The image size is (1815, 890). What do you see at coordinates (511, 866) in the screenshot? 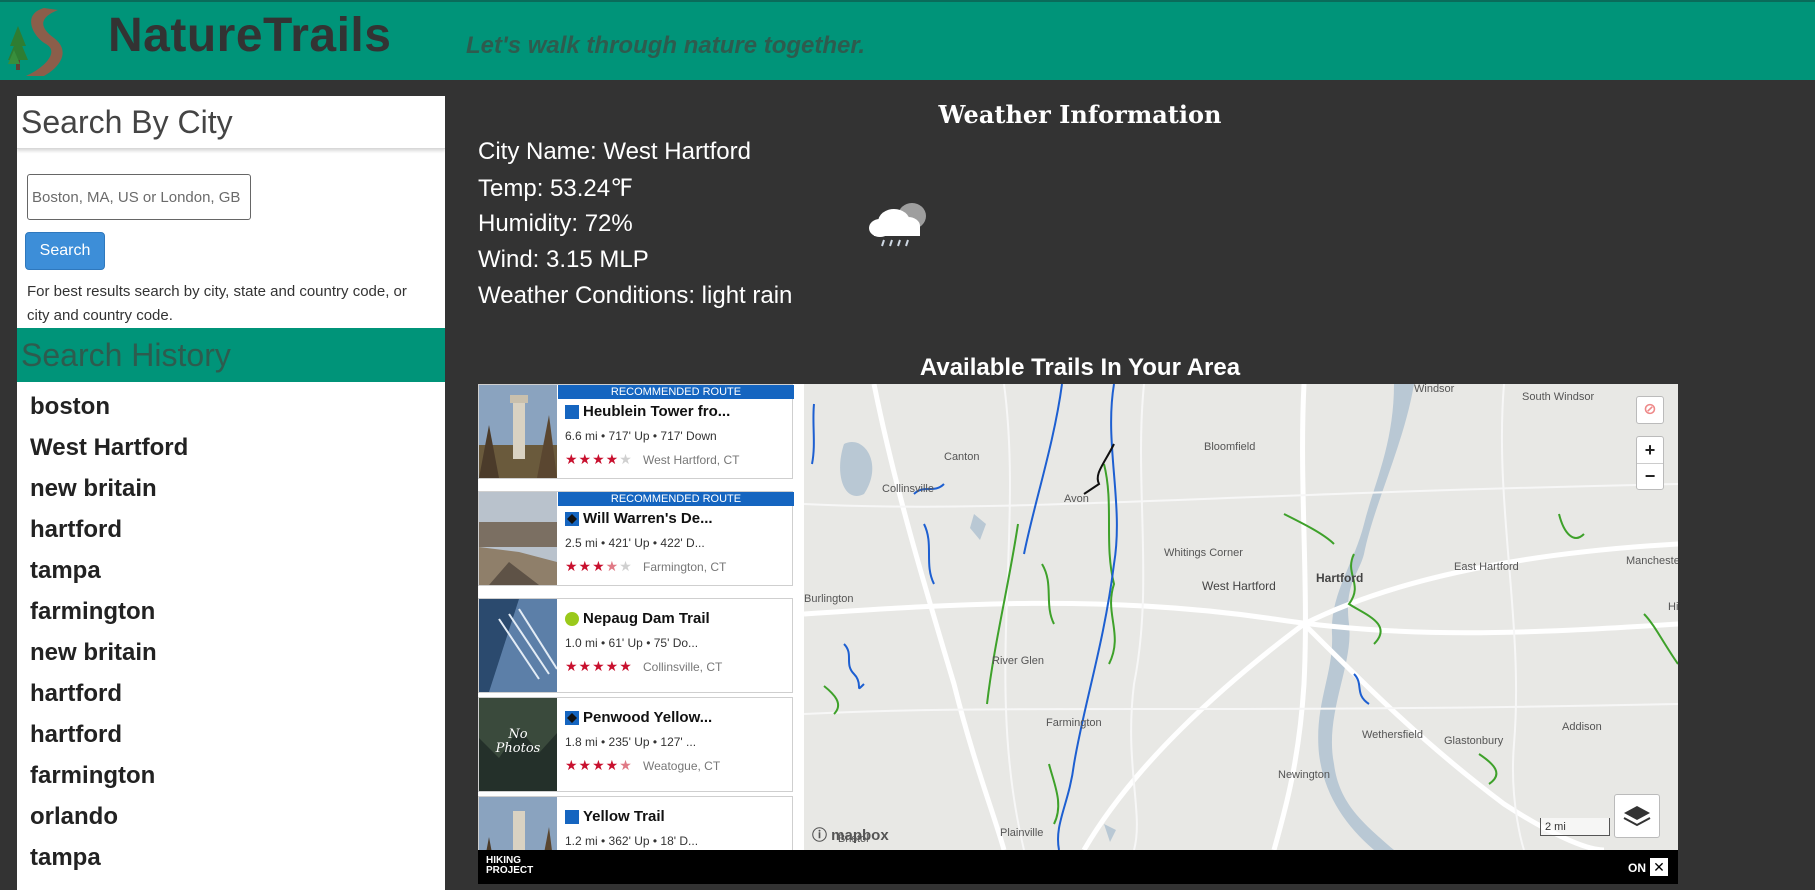
I see `hiking-project-logo: HIKING PROJECT` at bounding box center [511, 866].